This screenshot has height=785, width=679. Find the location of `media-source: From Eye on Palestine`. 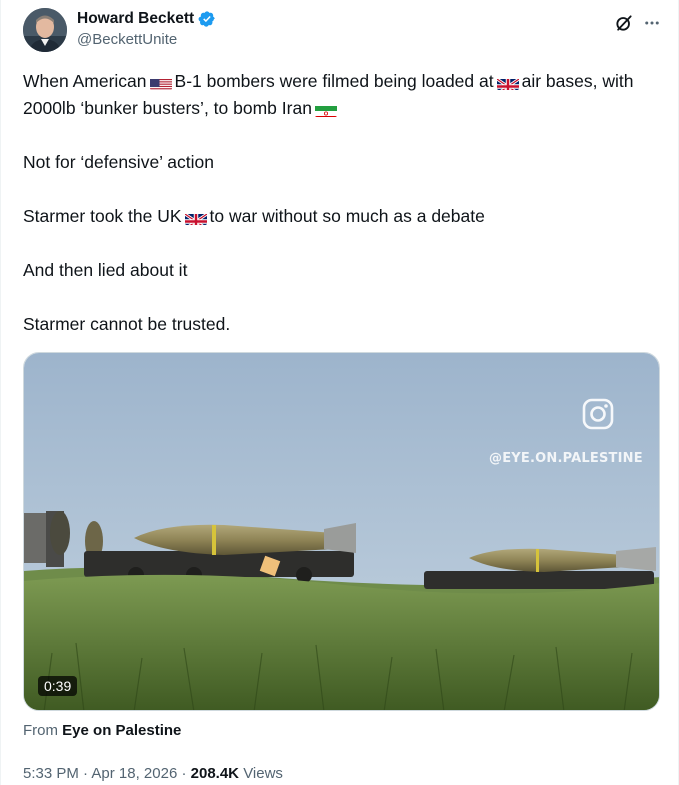

media-source: From Eye on Palestine is located at coordinates (102, 730).